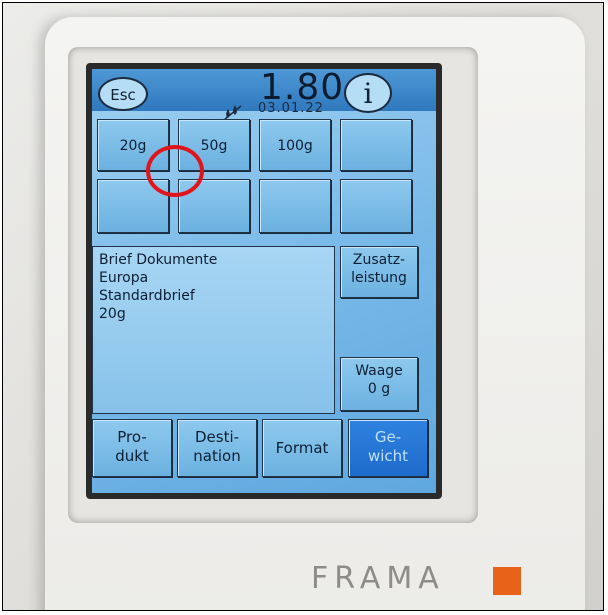 The width and height of the screenshot is (608, 615). I want to click on zusatzleistung-button: Zusatz- leistung, so click(379, 272).